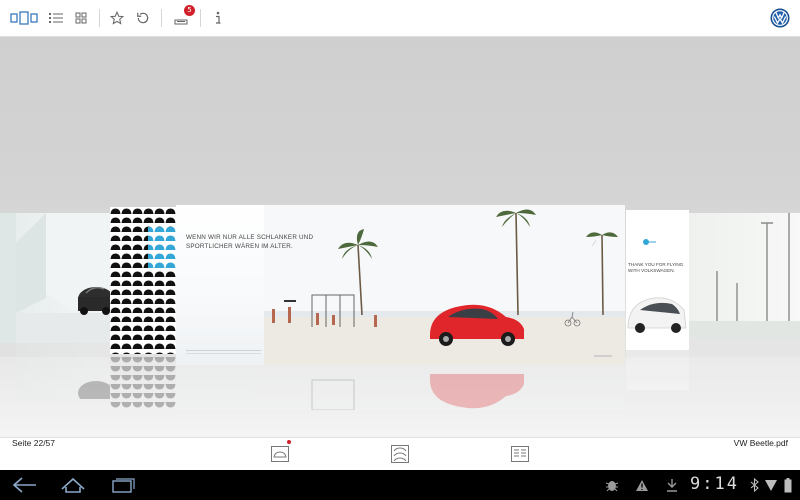 Image resolution: width=800 pixels, height=500 pixels. What do you see at coordinates (760, 443) in the screenshot?
I see `file-name: VW Beetle.pdf` at bounding box center [760, 443].